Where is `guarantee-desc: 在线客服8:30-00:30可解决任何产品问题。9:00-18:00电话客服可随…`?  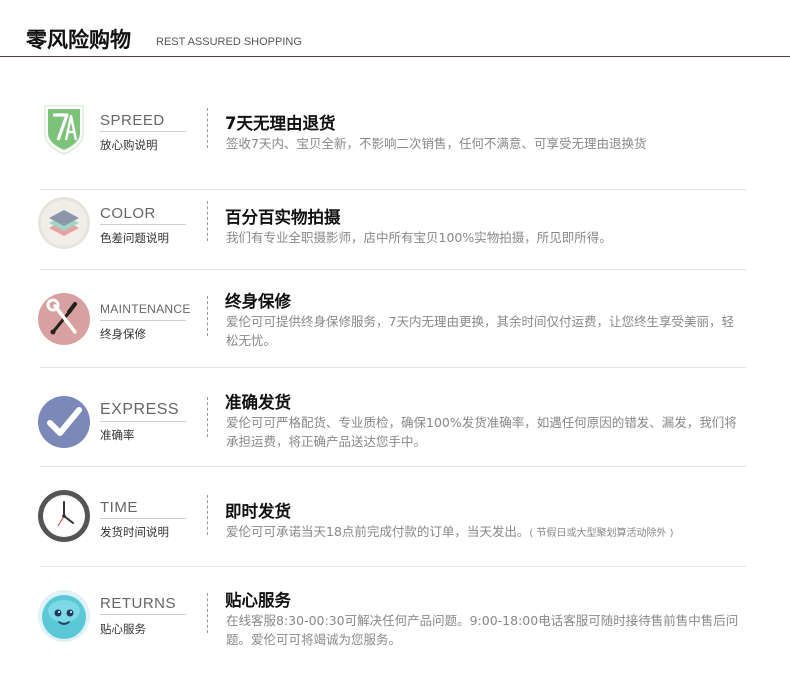
guarantee-desc: 在线客服8:30-00:30可解决任何产品问题。9:00-18:00电话客服可随… is located at coordinates (482, 630).